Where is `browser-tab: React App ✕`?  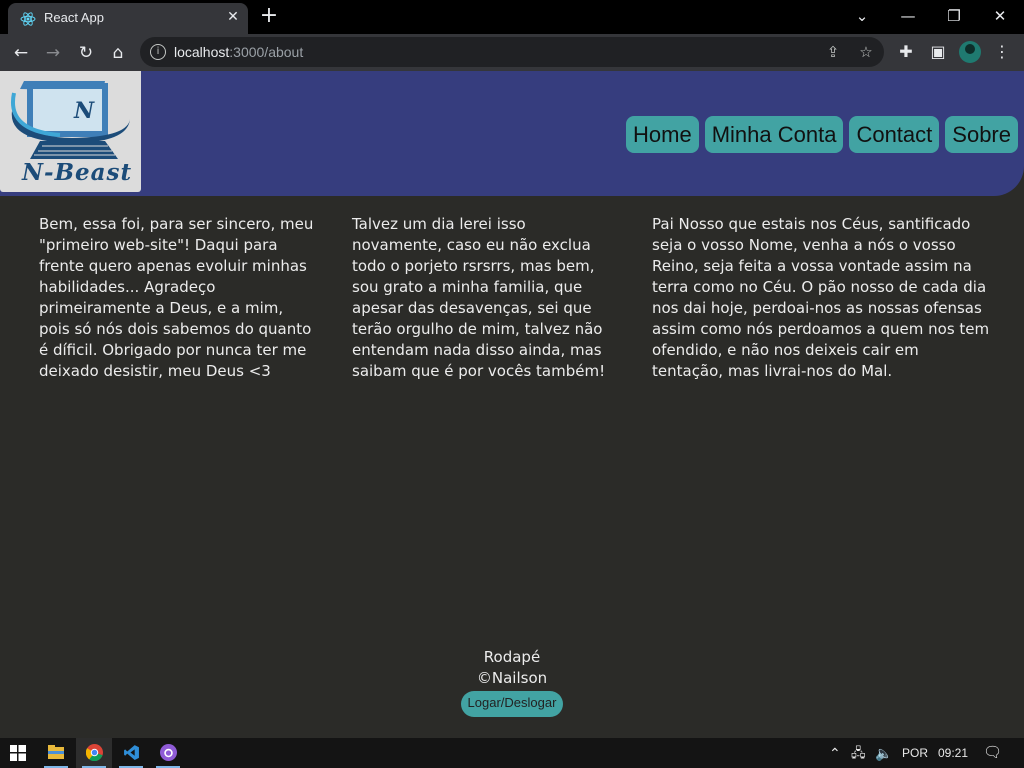 browser-tab: React App ✕ is located at coordinates (128, 18).